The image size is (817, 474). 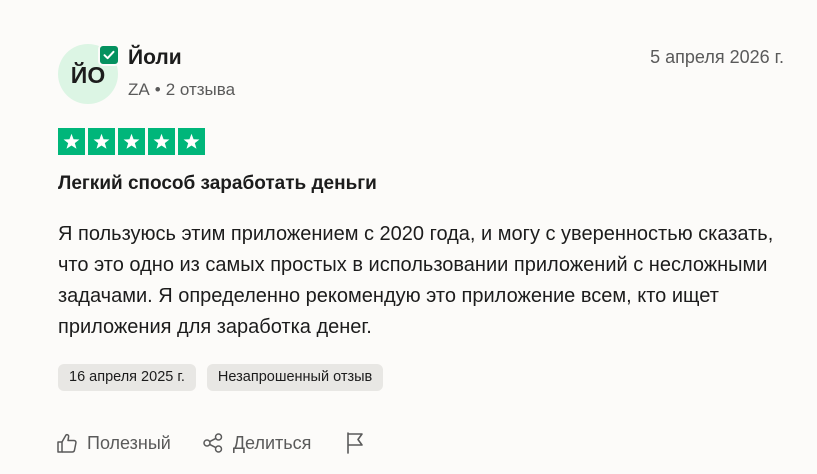 I want to click on useful-label: Полезный, so click(x=129, y=442).